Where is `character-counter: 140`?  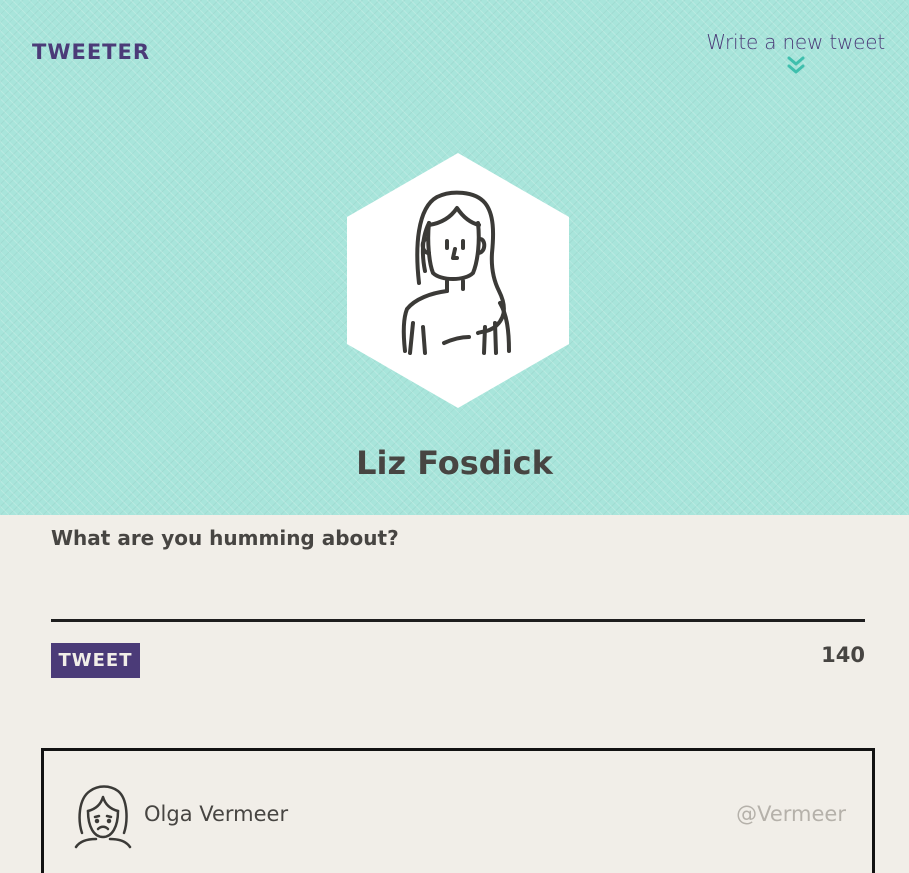 character-counter: 140 is located at coordinates (843, 655).